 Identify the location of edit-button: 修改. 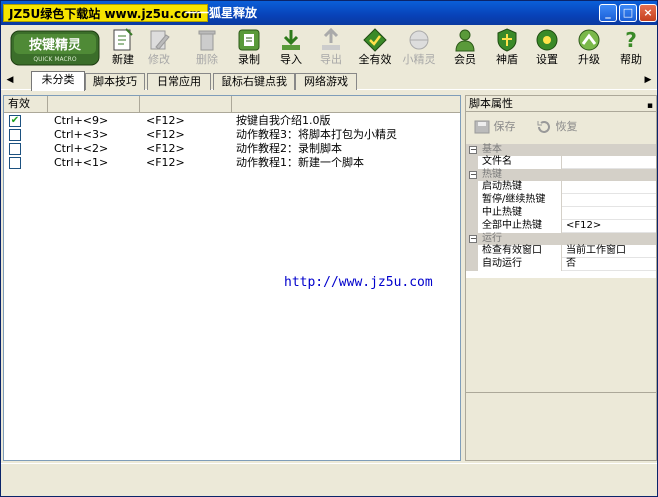
(159, 48).